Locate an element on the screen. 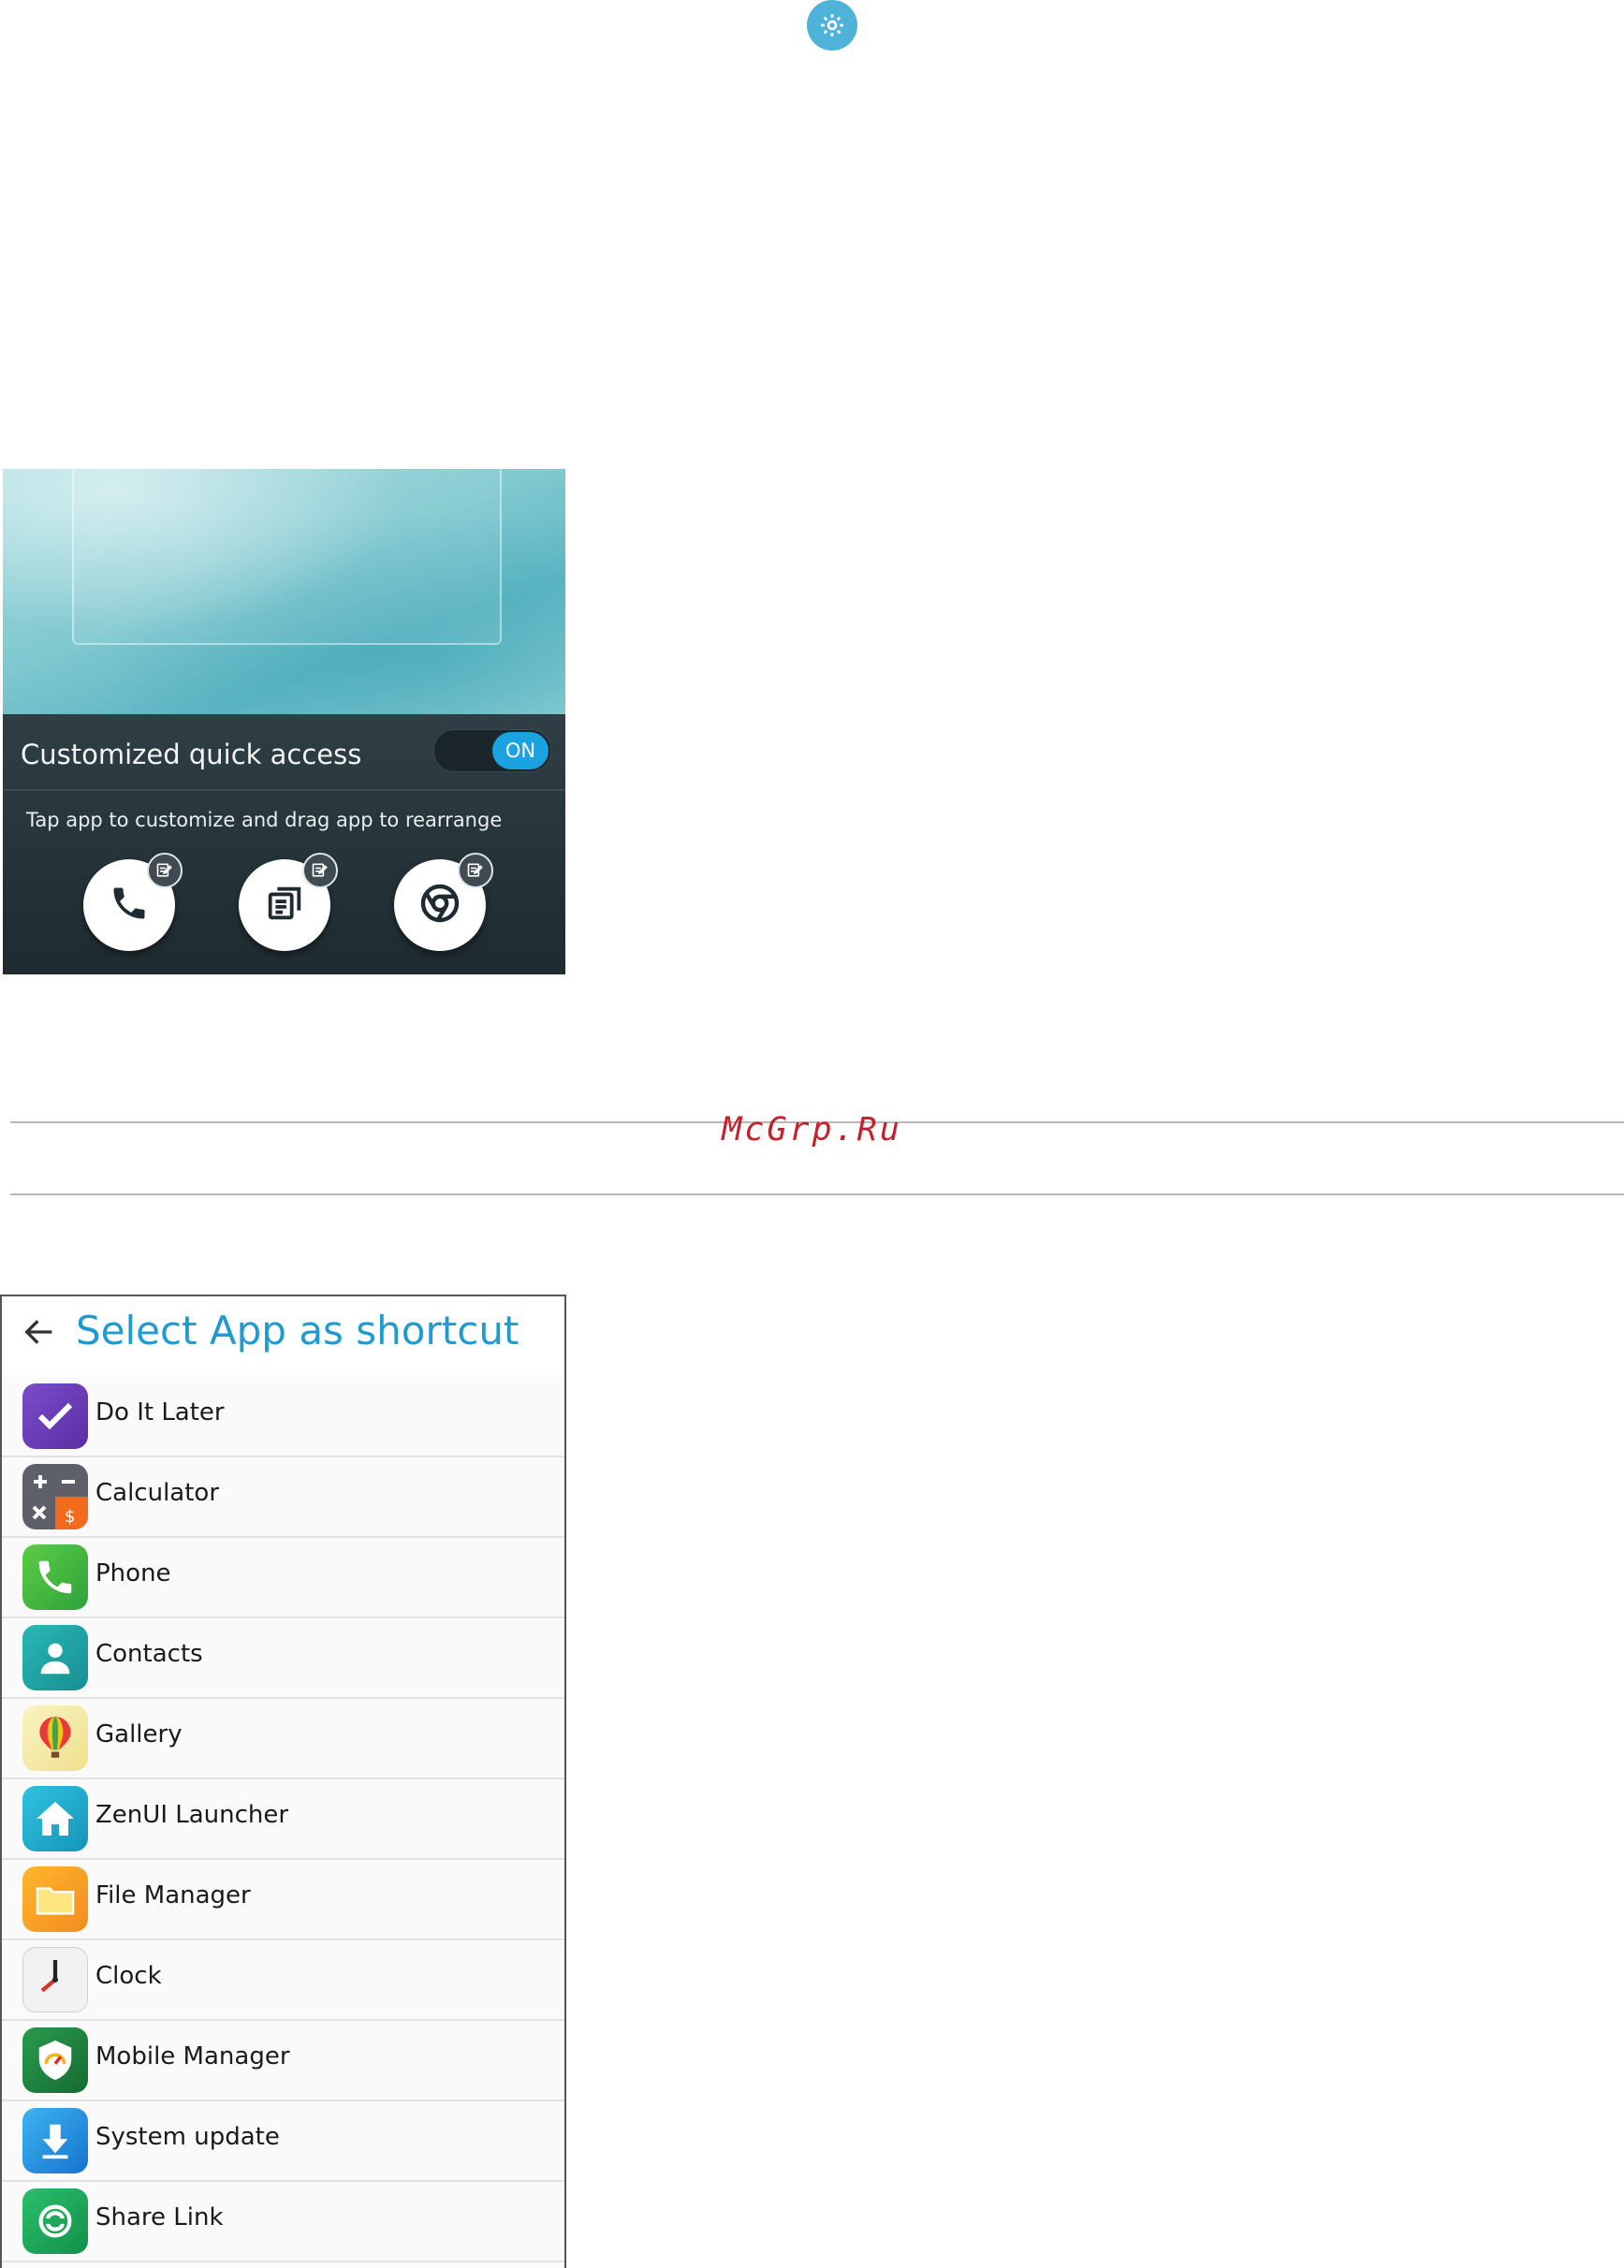  clock-icon is located at coordinates (55, 1979).